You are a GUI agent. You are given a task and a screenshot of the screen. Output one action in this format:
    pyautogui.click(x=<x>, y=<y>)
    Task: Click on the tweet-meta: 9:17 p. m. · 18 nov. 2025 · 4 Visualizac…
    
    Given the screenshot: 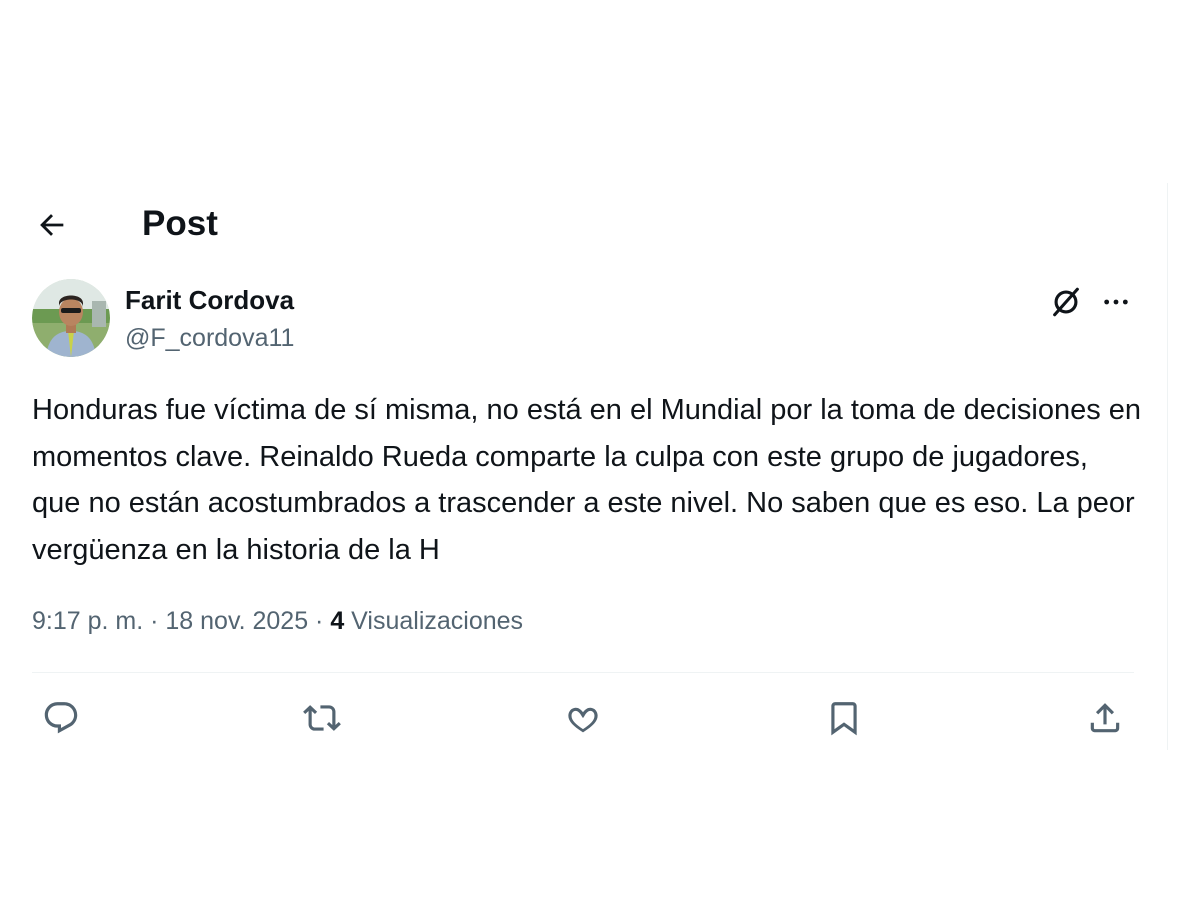 What is the action you would take?
    pyautogui.click(x=277, y=621)
    